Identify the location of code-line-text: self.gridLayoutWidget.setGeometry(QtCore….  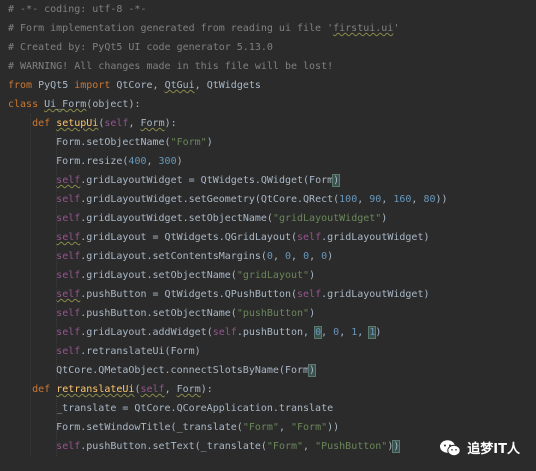
(228, 199).